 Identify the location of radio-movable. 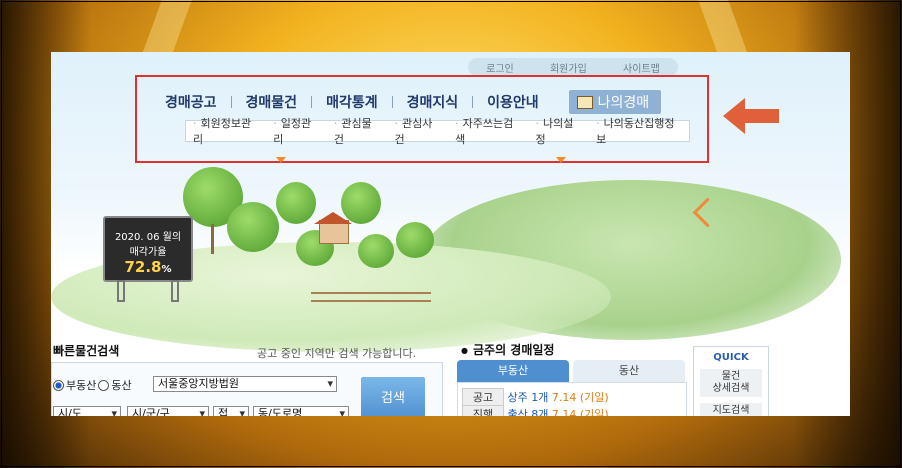
(104, 385).